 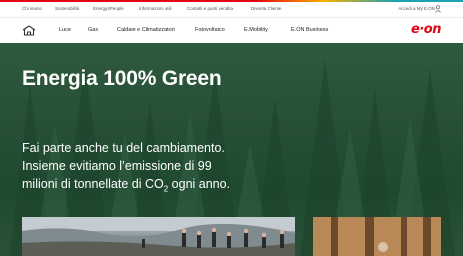 I want to click on hero-text-line-2: Insieme evitiamo l’emissione di 99, so click(x=117, y=166).